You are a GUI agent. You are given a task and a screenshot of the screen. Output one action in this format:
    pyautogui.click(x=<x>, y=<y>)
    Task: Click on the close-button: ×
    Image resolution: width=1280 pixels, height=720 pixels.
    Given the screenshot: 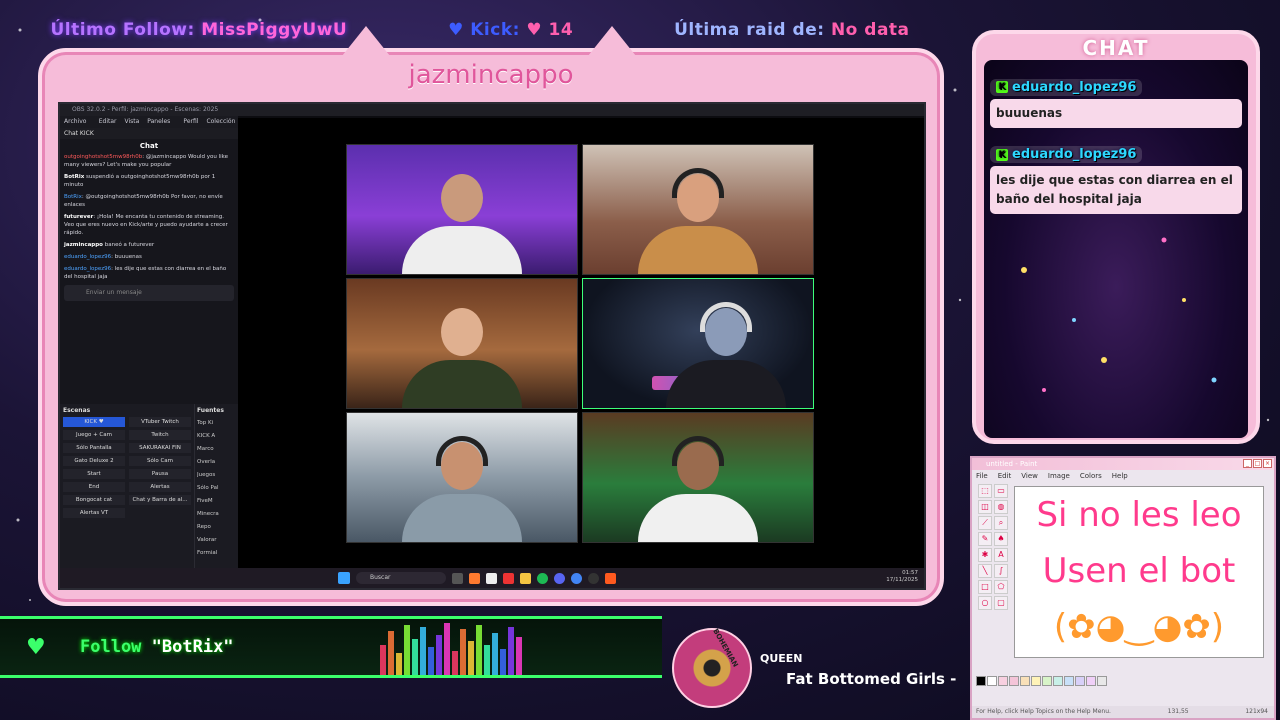 What is the action you would take?
    pyautogui.click(x=1267, y=463)
    